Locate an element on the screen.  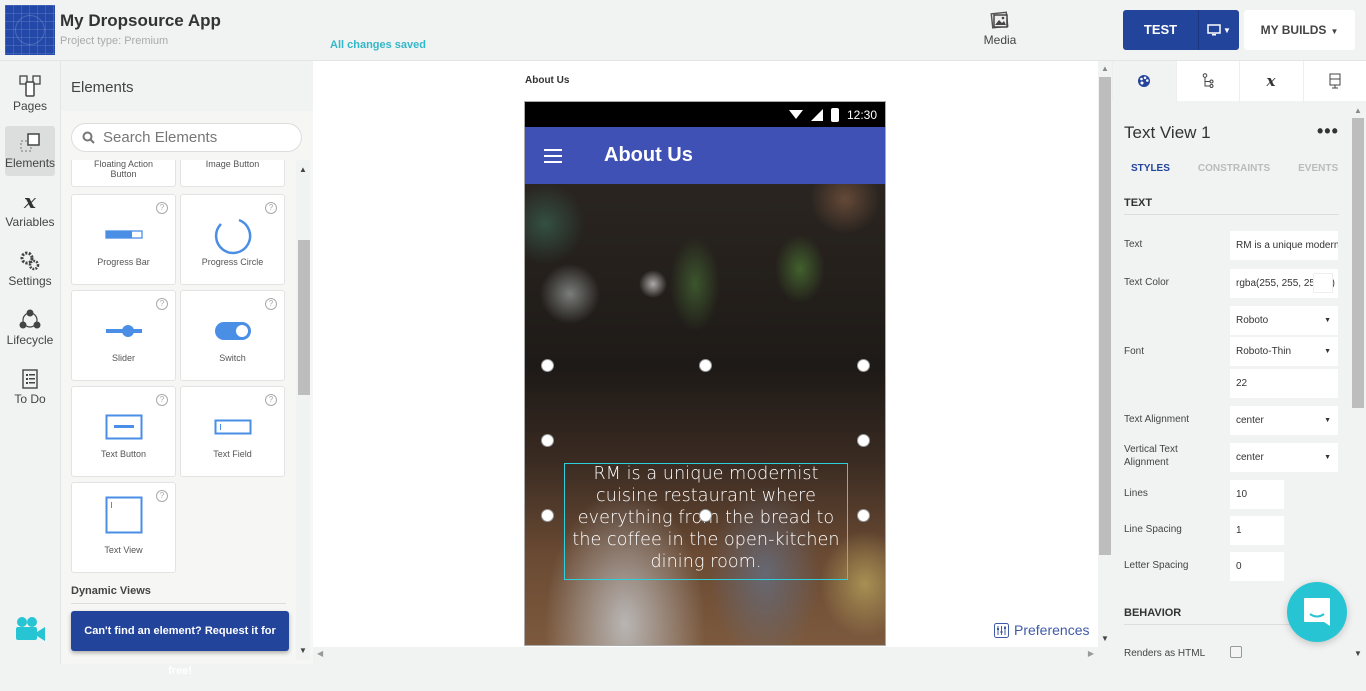
device-select-button: ▼ is located at coordinates (1219, 30).